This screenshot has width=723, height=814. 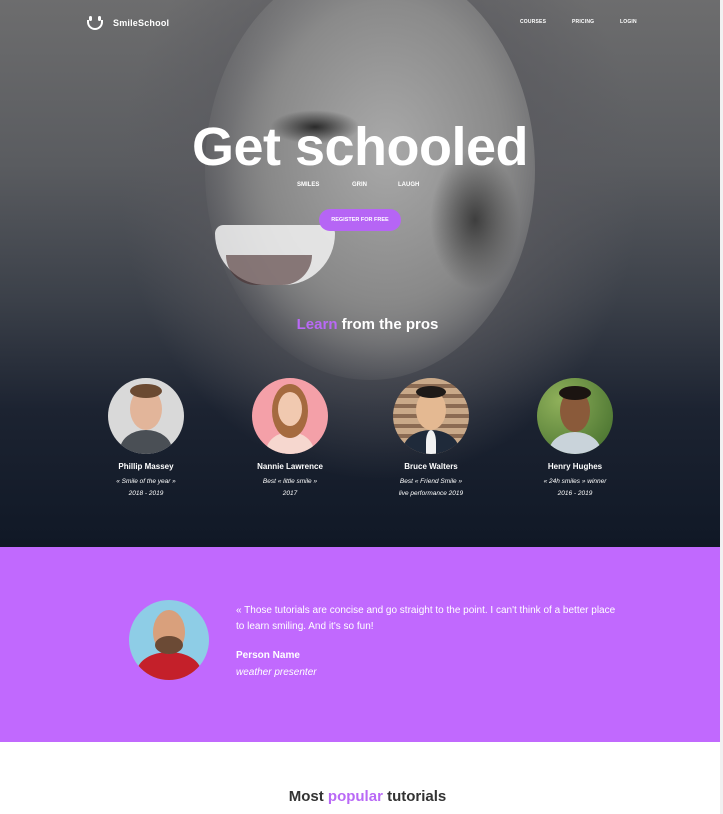 I want to click on smile-logo-icon, so click(x=95, y=23).